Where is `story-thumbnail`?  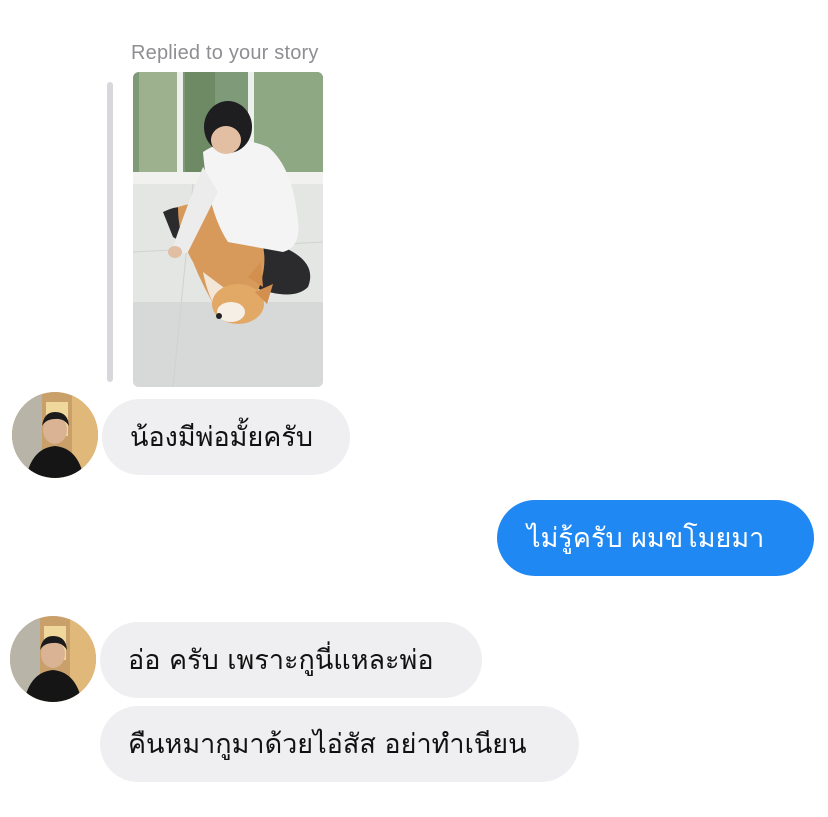 story-thumbnail is located at coordinates (228, 229).